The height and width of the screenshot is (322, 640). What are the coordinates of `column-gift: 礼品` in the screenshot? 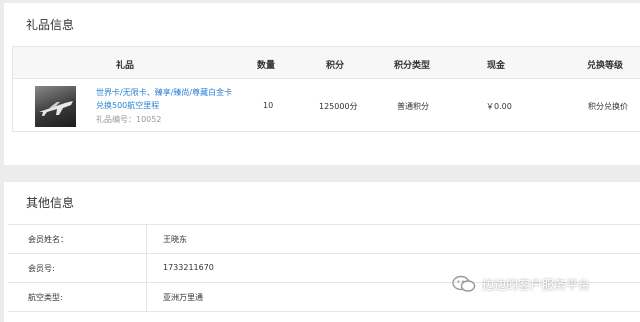 It's located at (125, 66).